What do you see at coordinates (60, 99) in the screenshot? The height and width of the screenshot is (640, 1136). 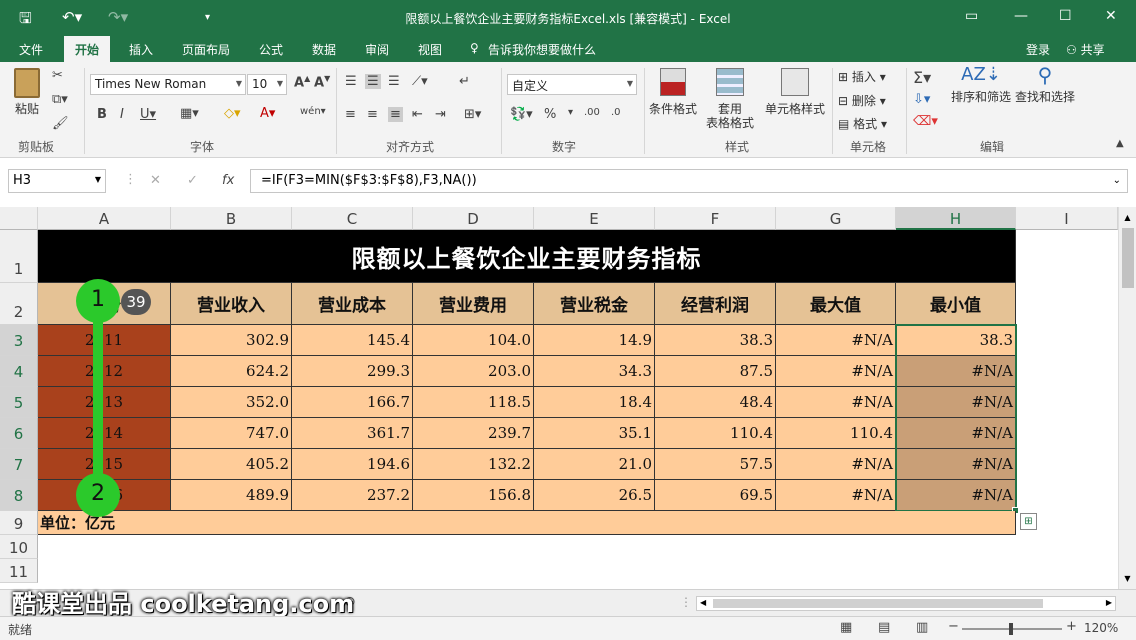 I see `copy-icon: ⧉▾` at bounding box center [60, 99].